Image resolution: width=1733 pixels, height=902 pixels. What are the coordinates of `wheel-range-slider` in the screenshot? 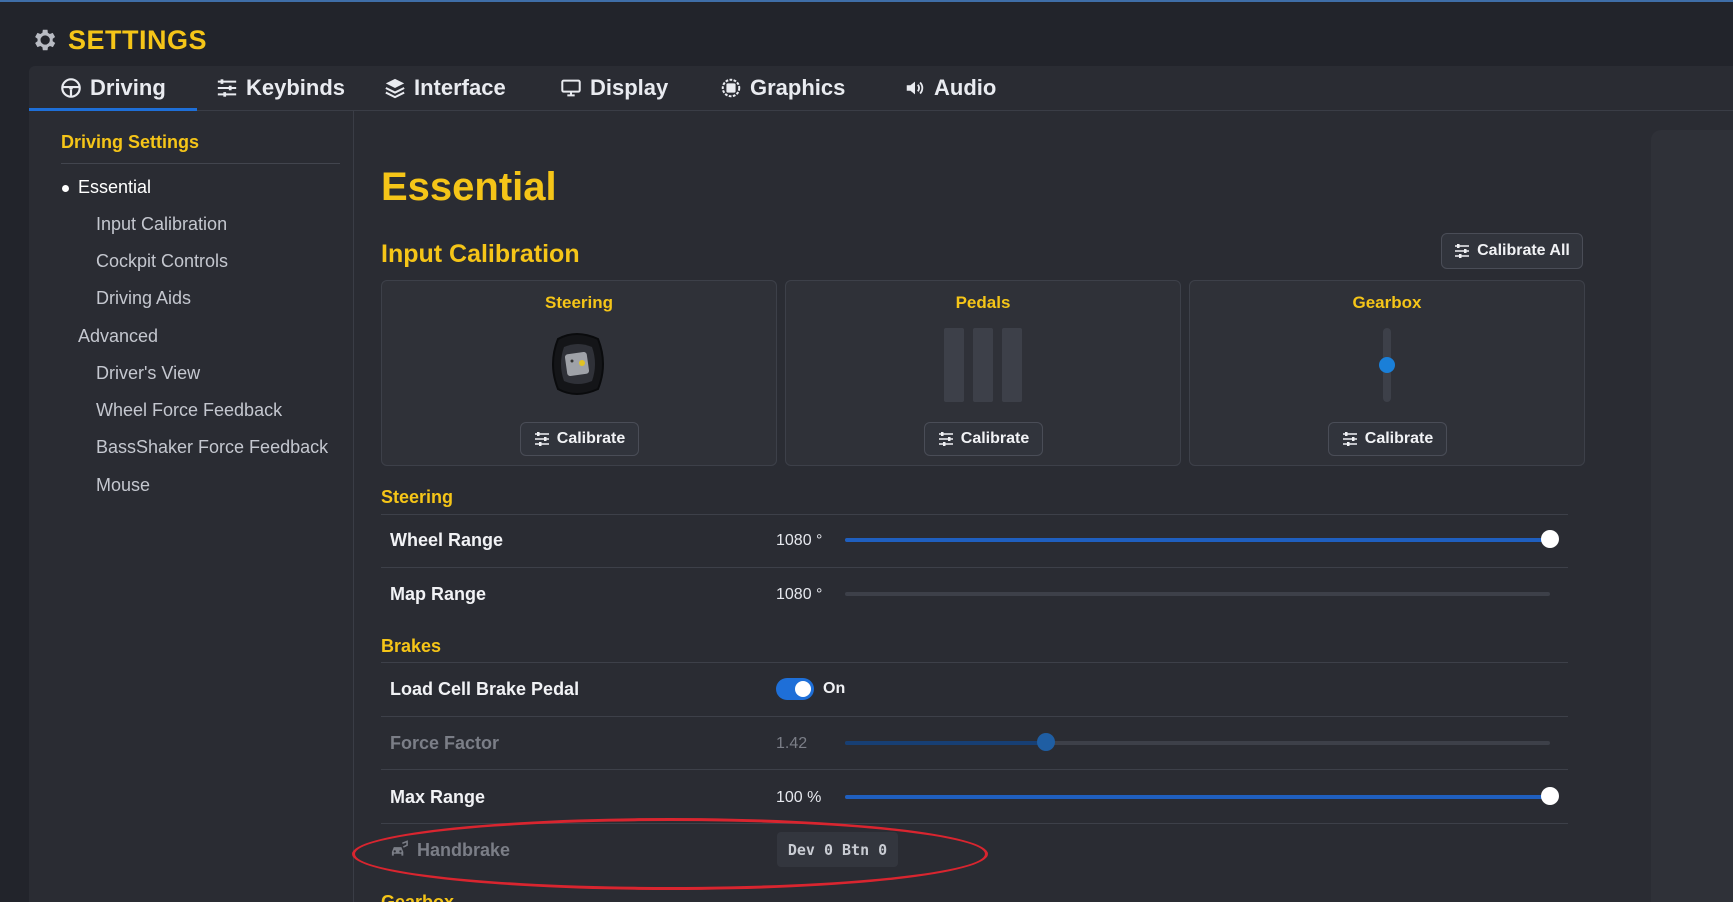 It's located at (1202, 539).